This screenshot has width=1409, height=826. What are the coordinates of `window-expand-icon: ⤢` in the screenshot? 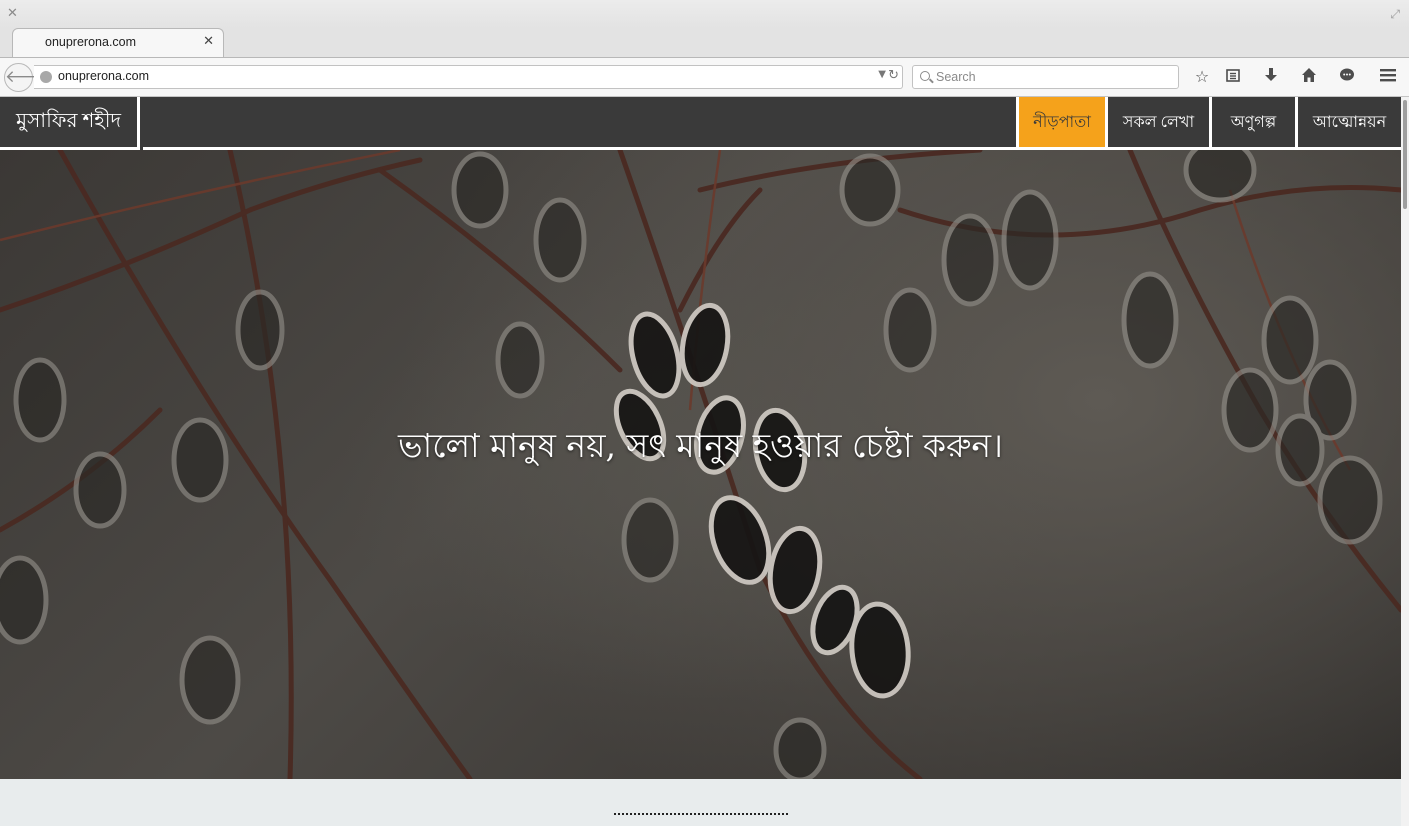 It's located at (1395, 14).